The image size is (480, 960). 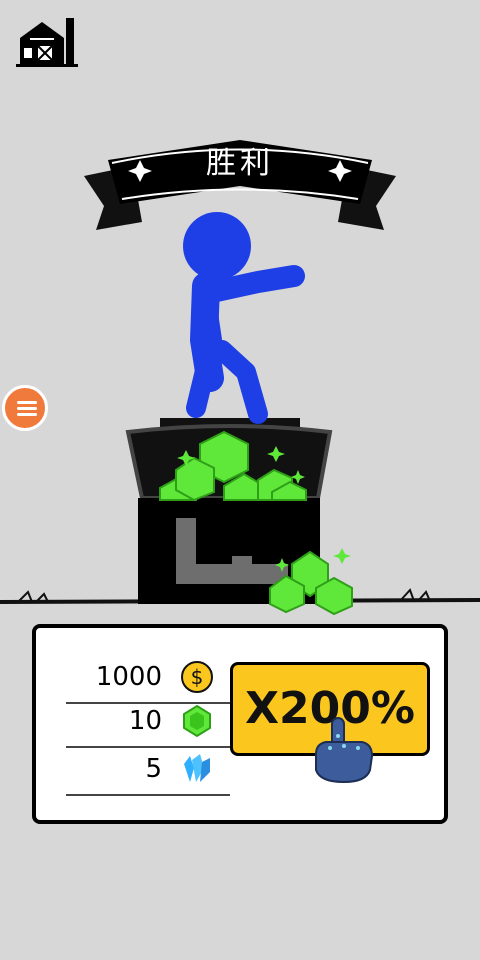 I want to click on victory-title: 胜利, so click(x=240, y=163).